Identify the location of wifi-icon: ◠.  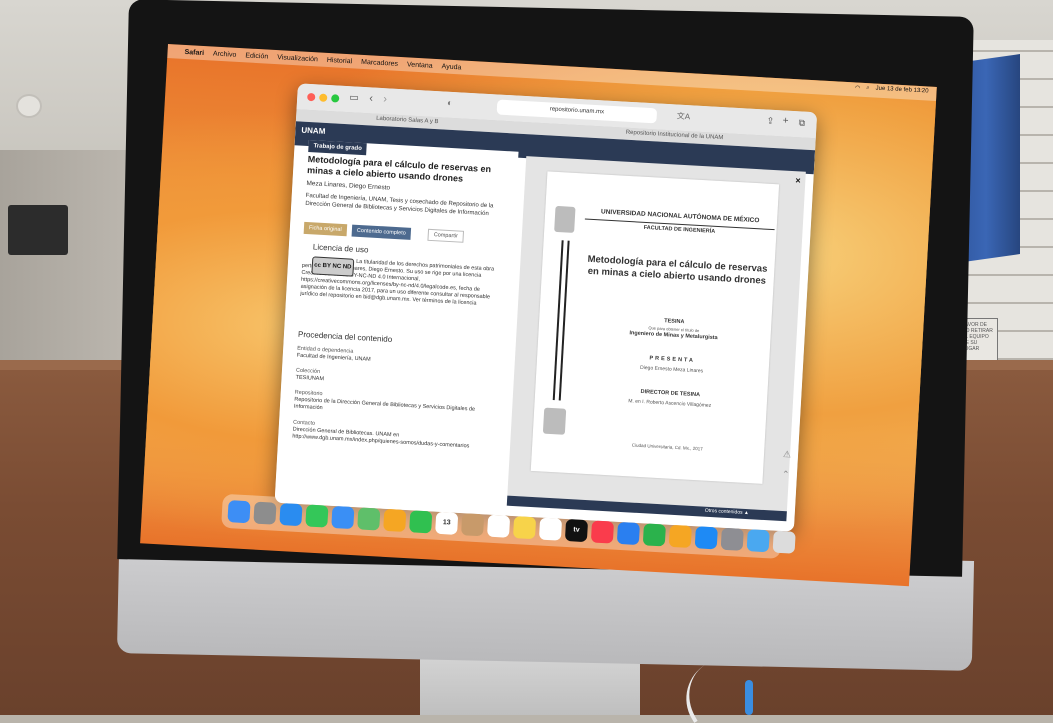
(858, 87).